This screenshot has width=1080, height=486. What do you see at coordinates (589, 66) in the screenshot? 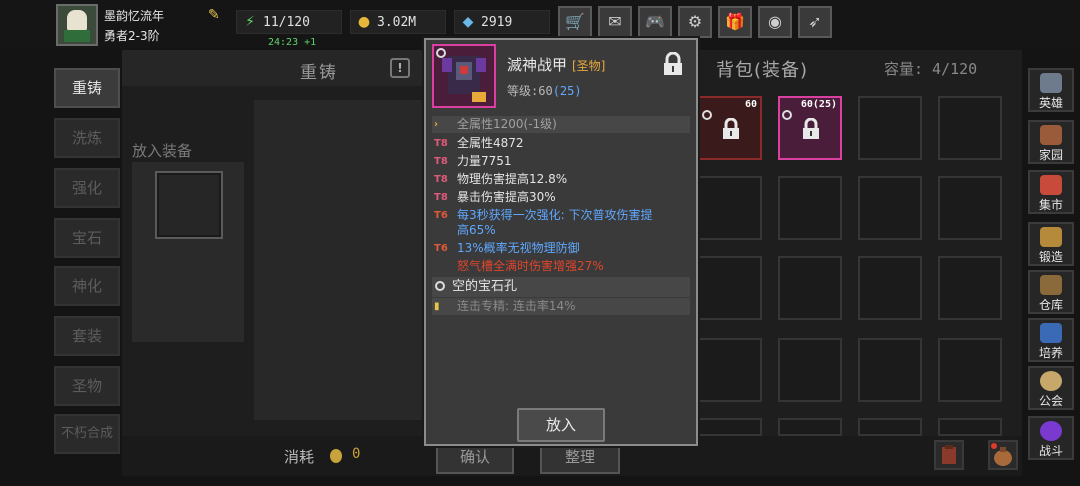
I see `tooltip-item-tag: [圣物]` at bounding box center [589, 66].